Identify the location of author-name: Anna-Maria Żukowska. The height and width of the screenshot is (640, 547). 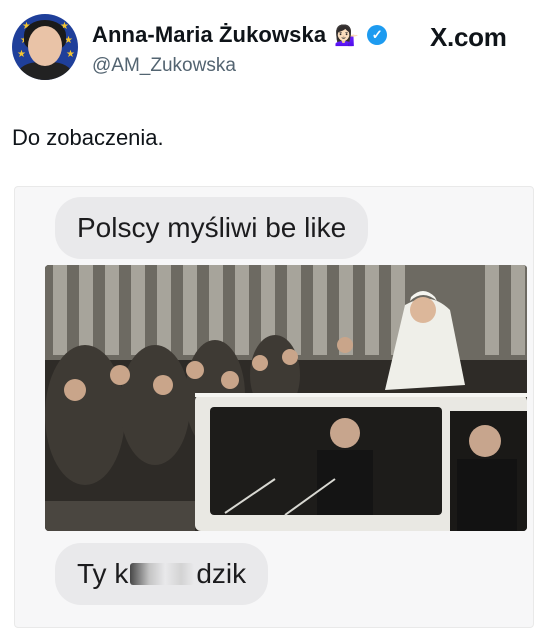
(209, 35).